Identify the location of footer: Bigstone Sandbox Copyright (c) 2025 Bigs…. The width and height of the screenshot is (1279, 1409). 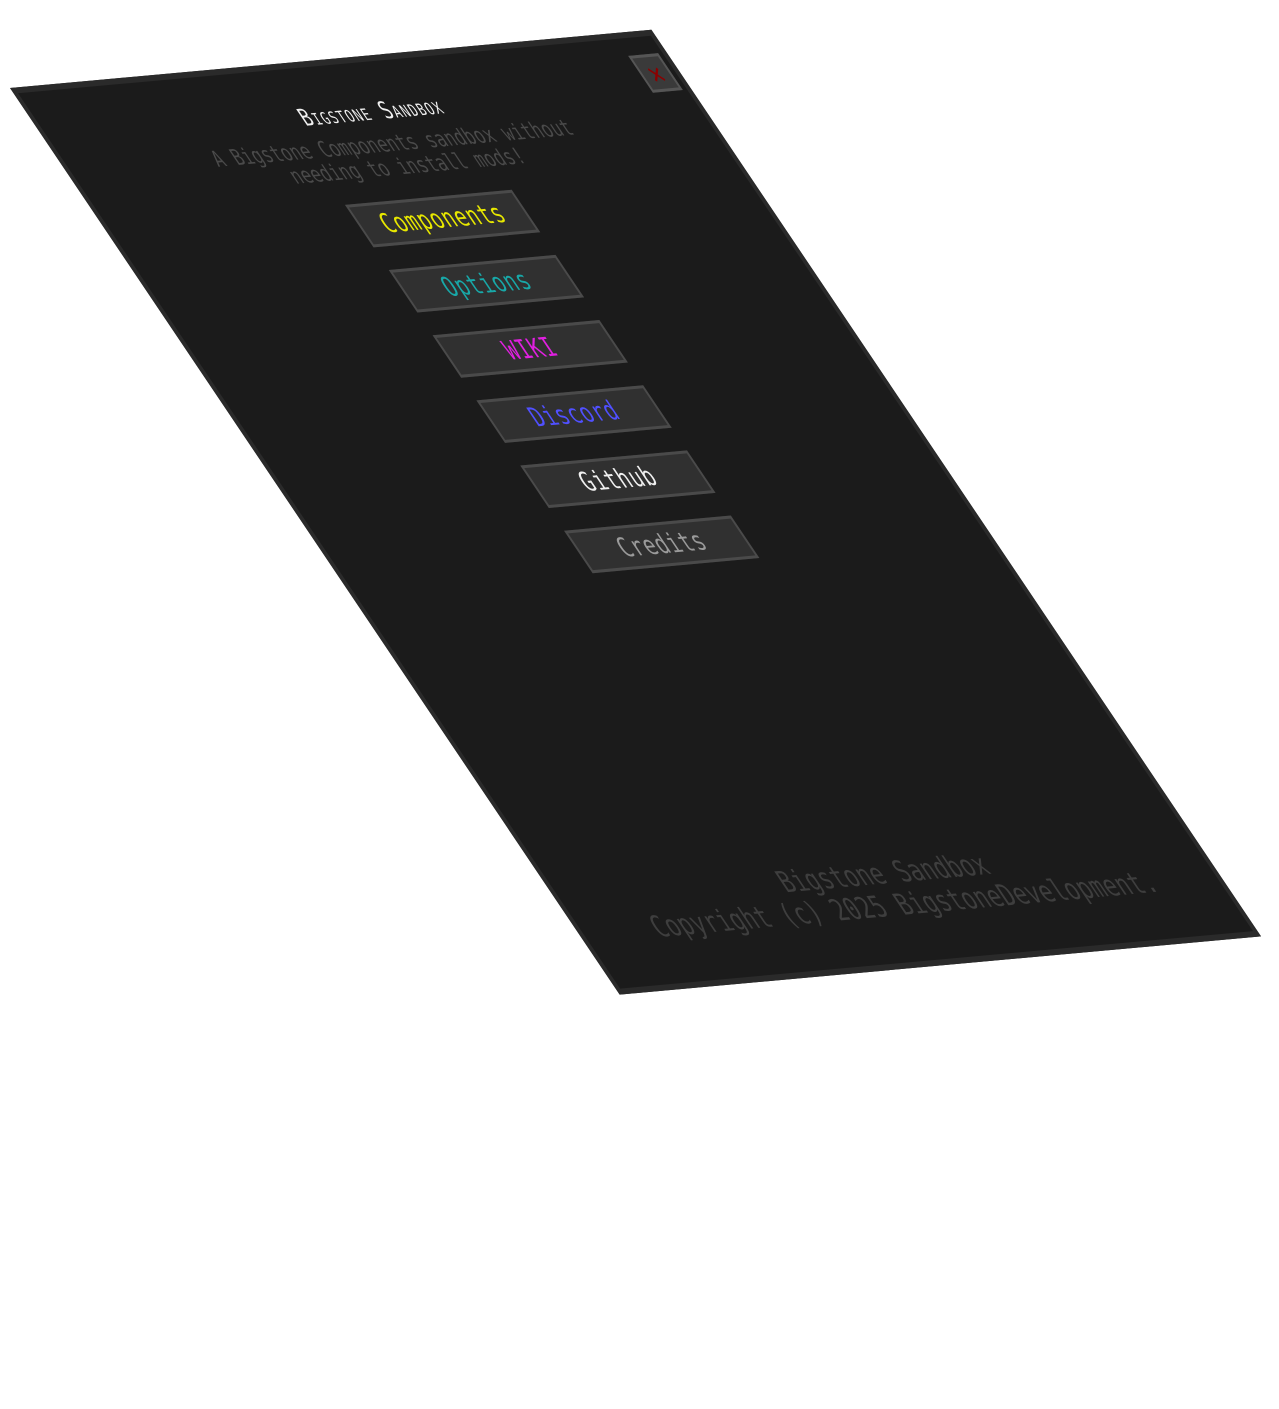
(893, 888).